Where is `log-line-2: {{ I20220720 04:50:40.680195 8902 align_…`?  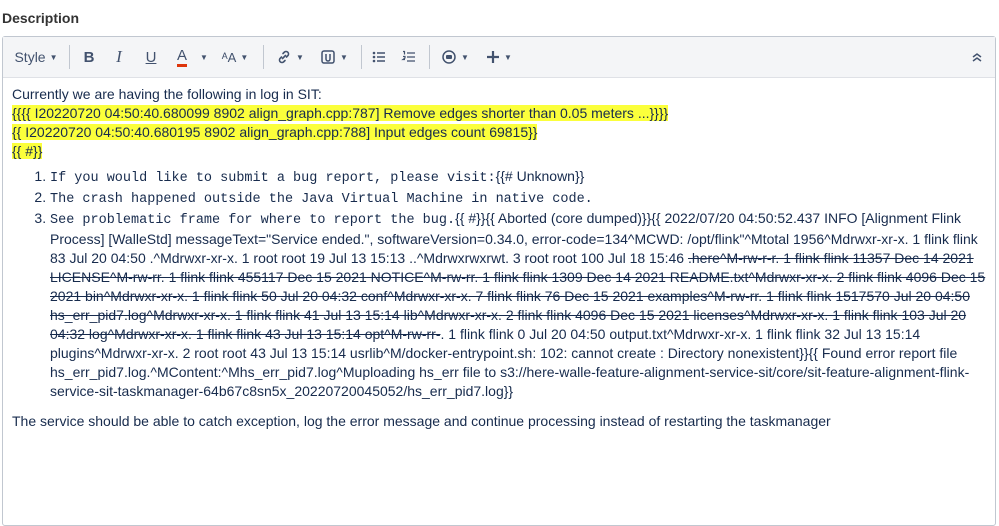 log-line-2: {{ I20220720 04:50:40.680195 8902 align_… is located at coordinates (499, 132).